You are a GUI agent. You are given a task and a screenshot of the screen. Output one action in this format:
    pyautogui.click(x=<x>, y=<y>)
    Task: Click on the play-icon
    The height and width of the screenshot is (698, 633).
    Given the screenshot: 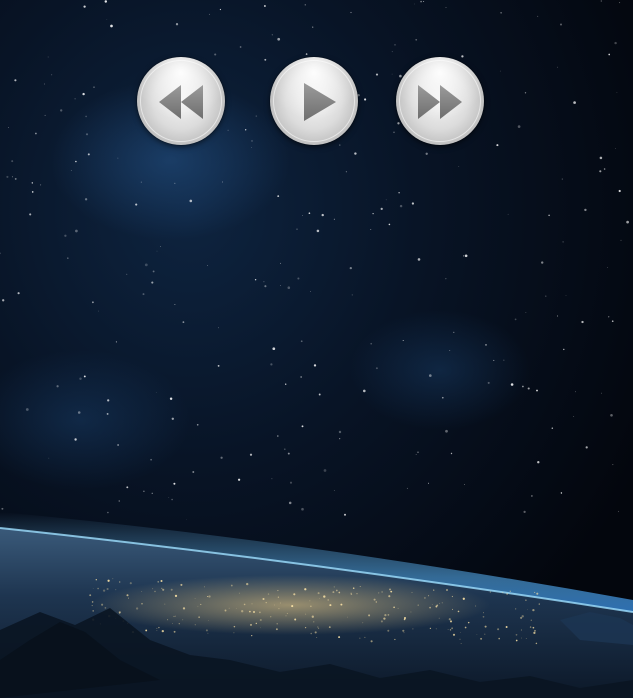 What is the action you would take?
    pyautogui.click(x=320, y=102)
    